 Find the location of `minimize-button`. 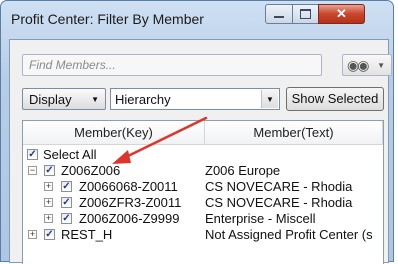

minimize-button is located at coordinates (279, 14).